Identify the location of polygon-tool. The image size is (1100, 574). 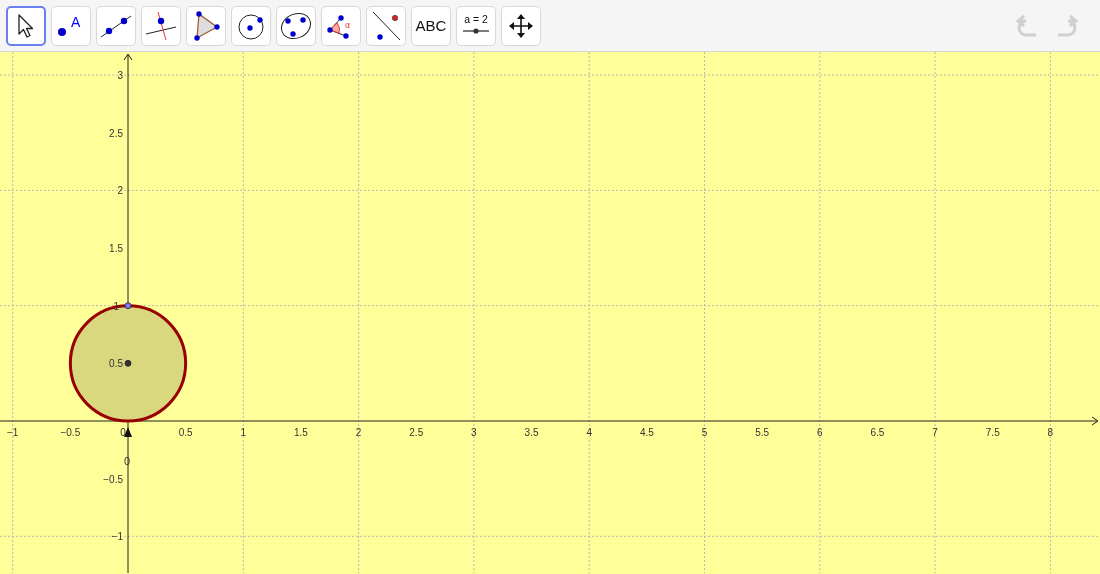
(206, 25).